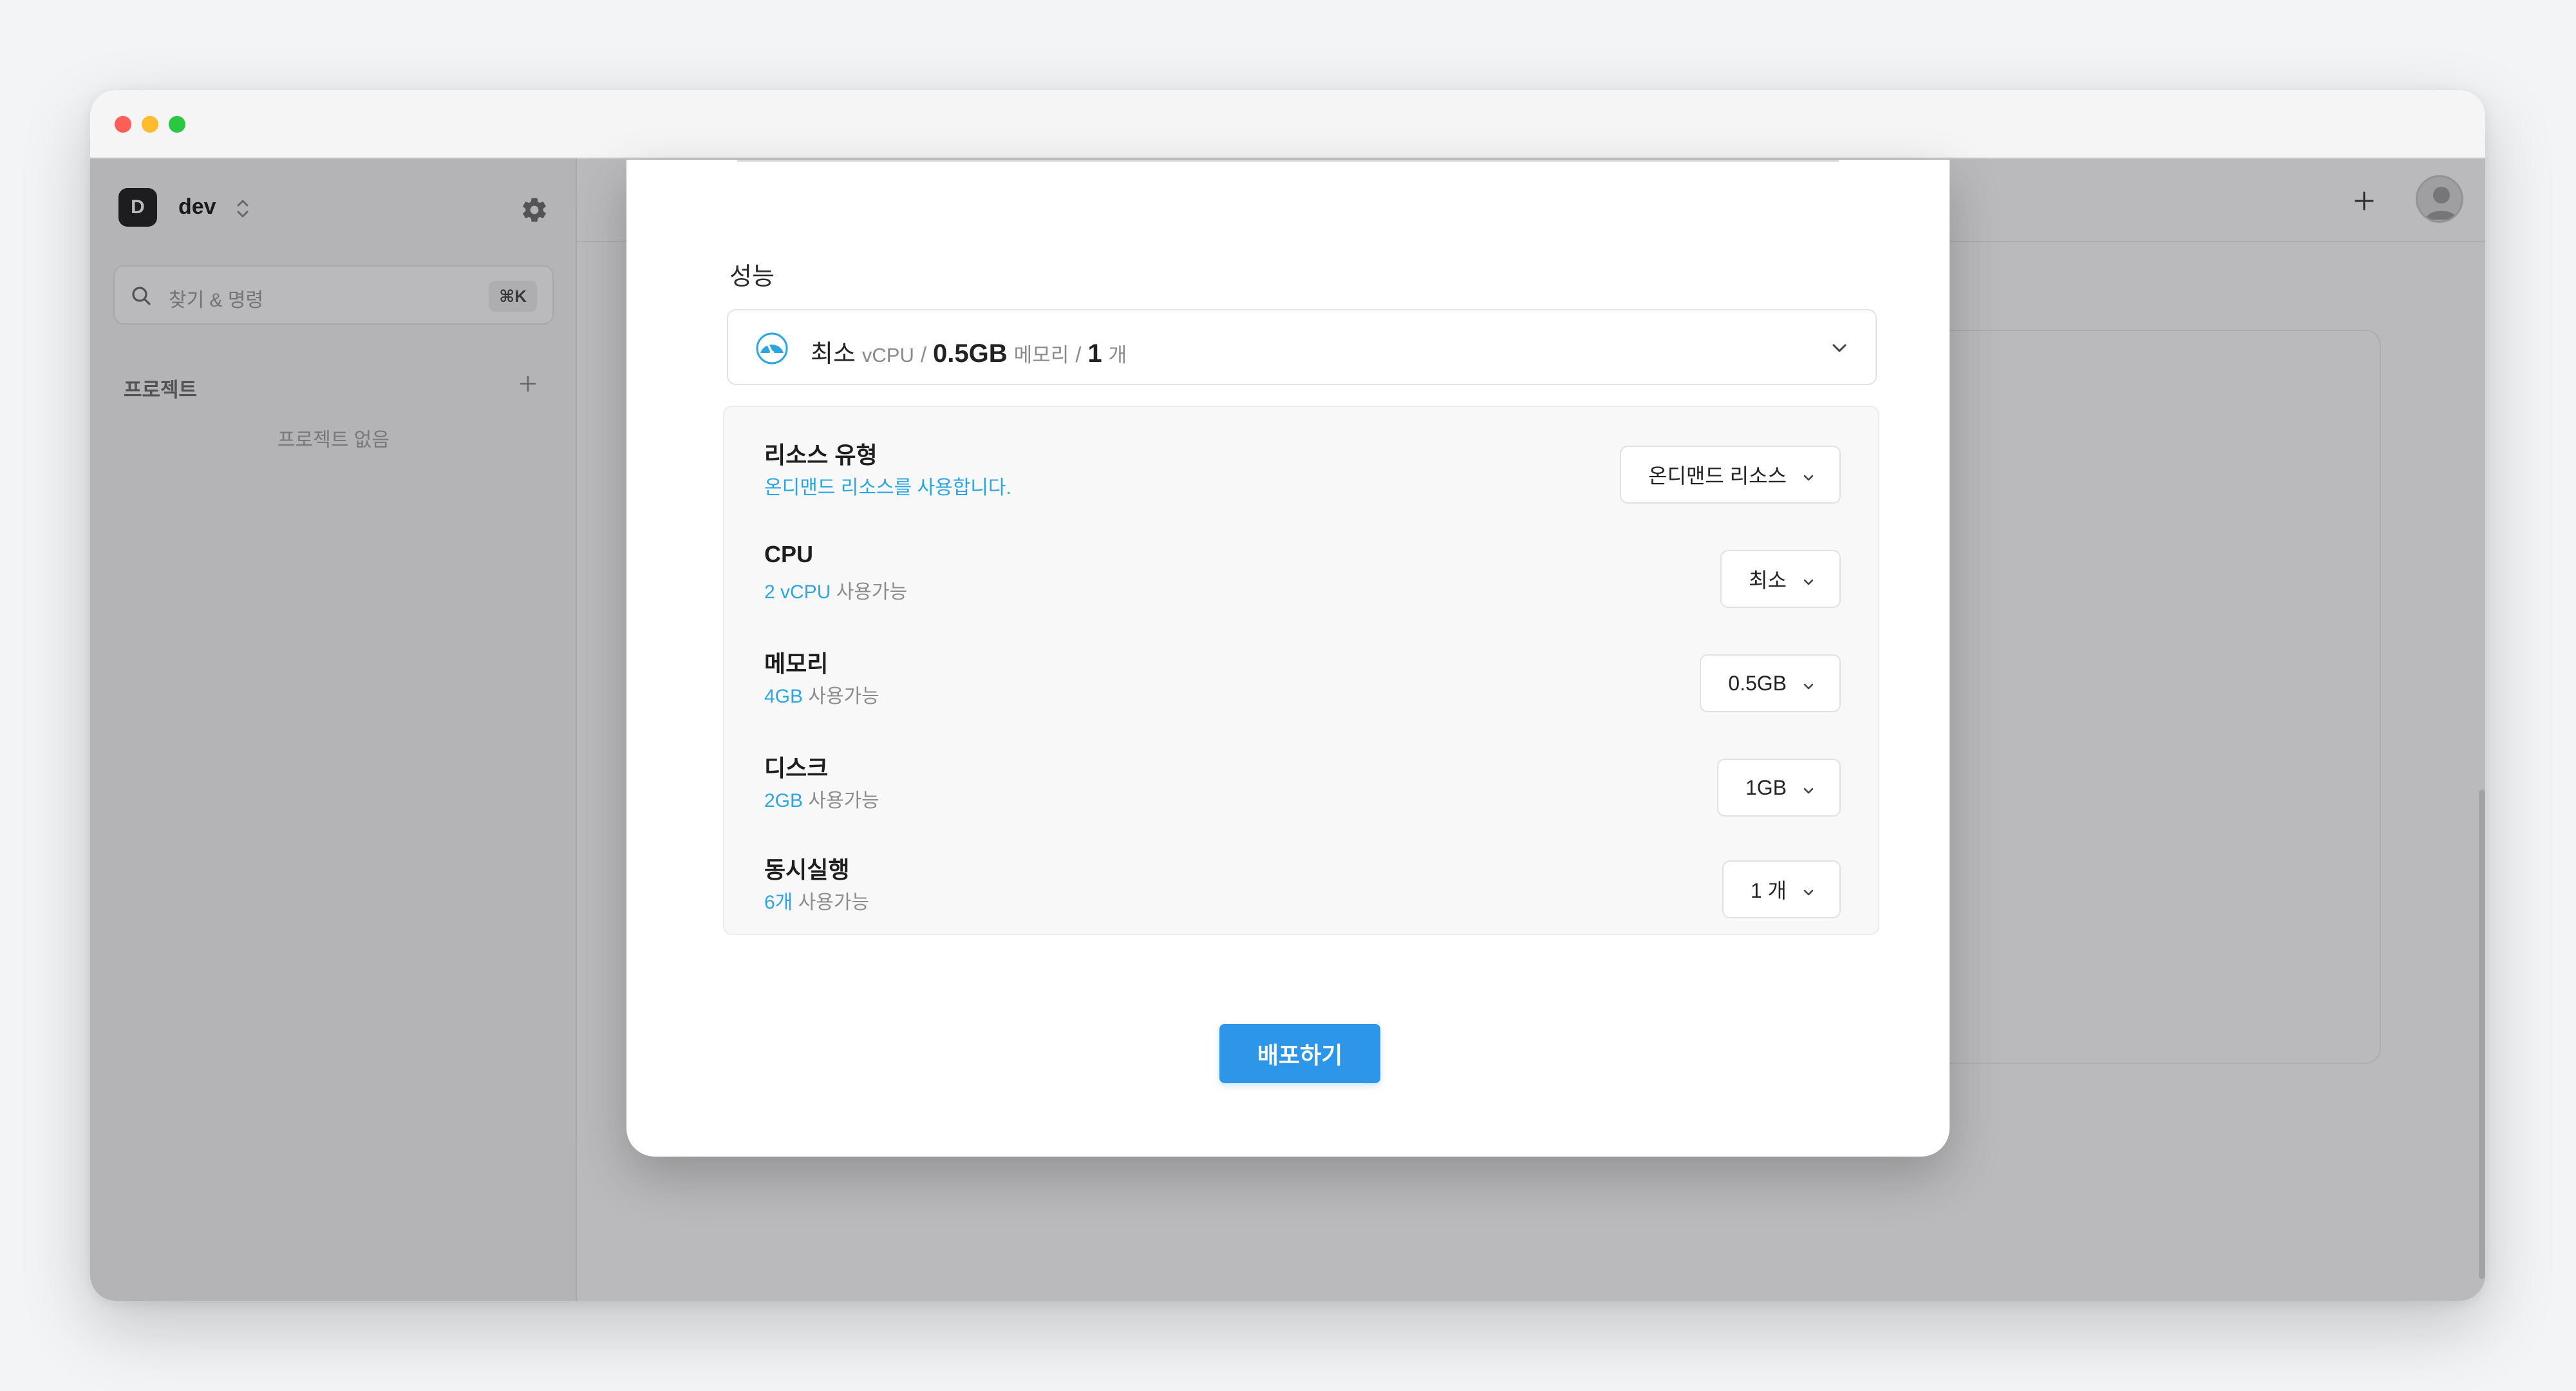 This screenshot has width=2576, height=1391. Describe the element at coordinates (1768, 890) in the screenshot. I see `concurrency-value: 1 개` at that location.